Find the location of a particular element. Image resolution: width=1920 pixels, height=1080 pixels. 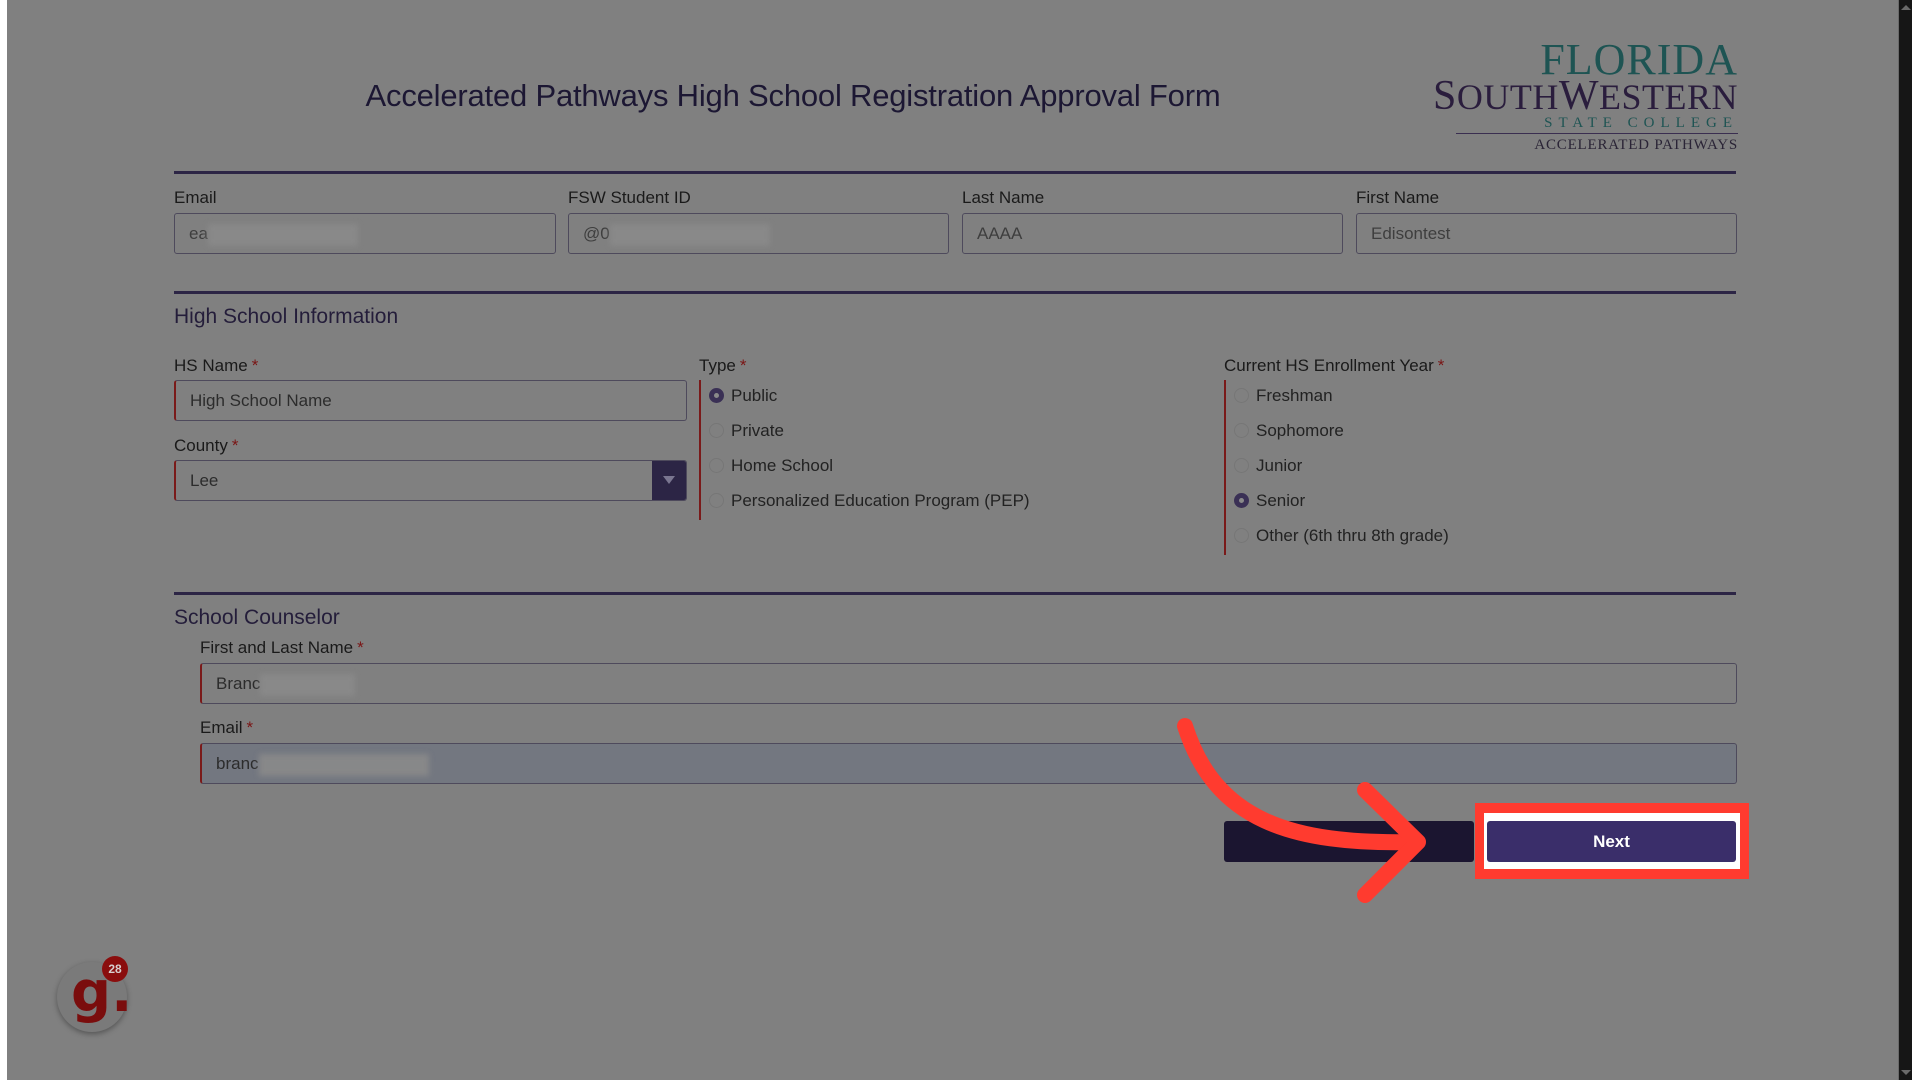

enrollment-year-label: Current HS Enrollment Year * is located at coordinates (1334, 365).